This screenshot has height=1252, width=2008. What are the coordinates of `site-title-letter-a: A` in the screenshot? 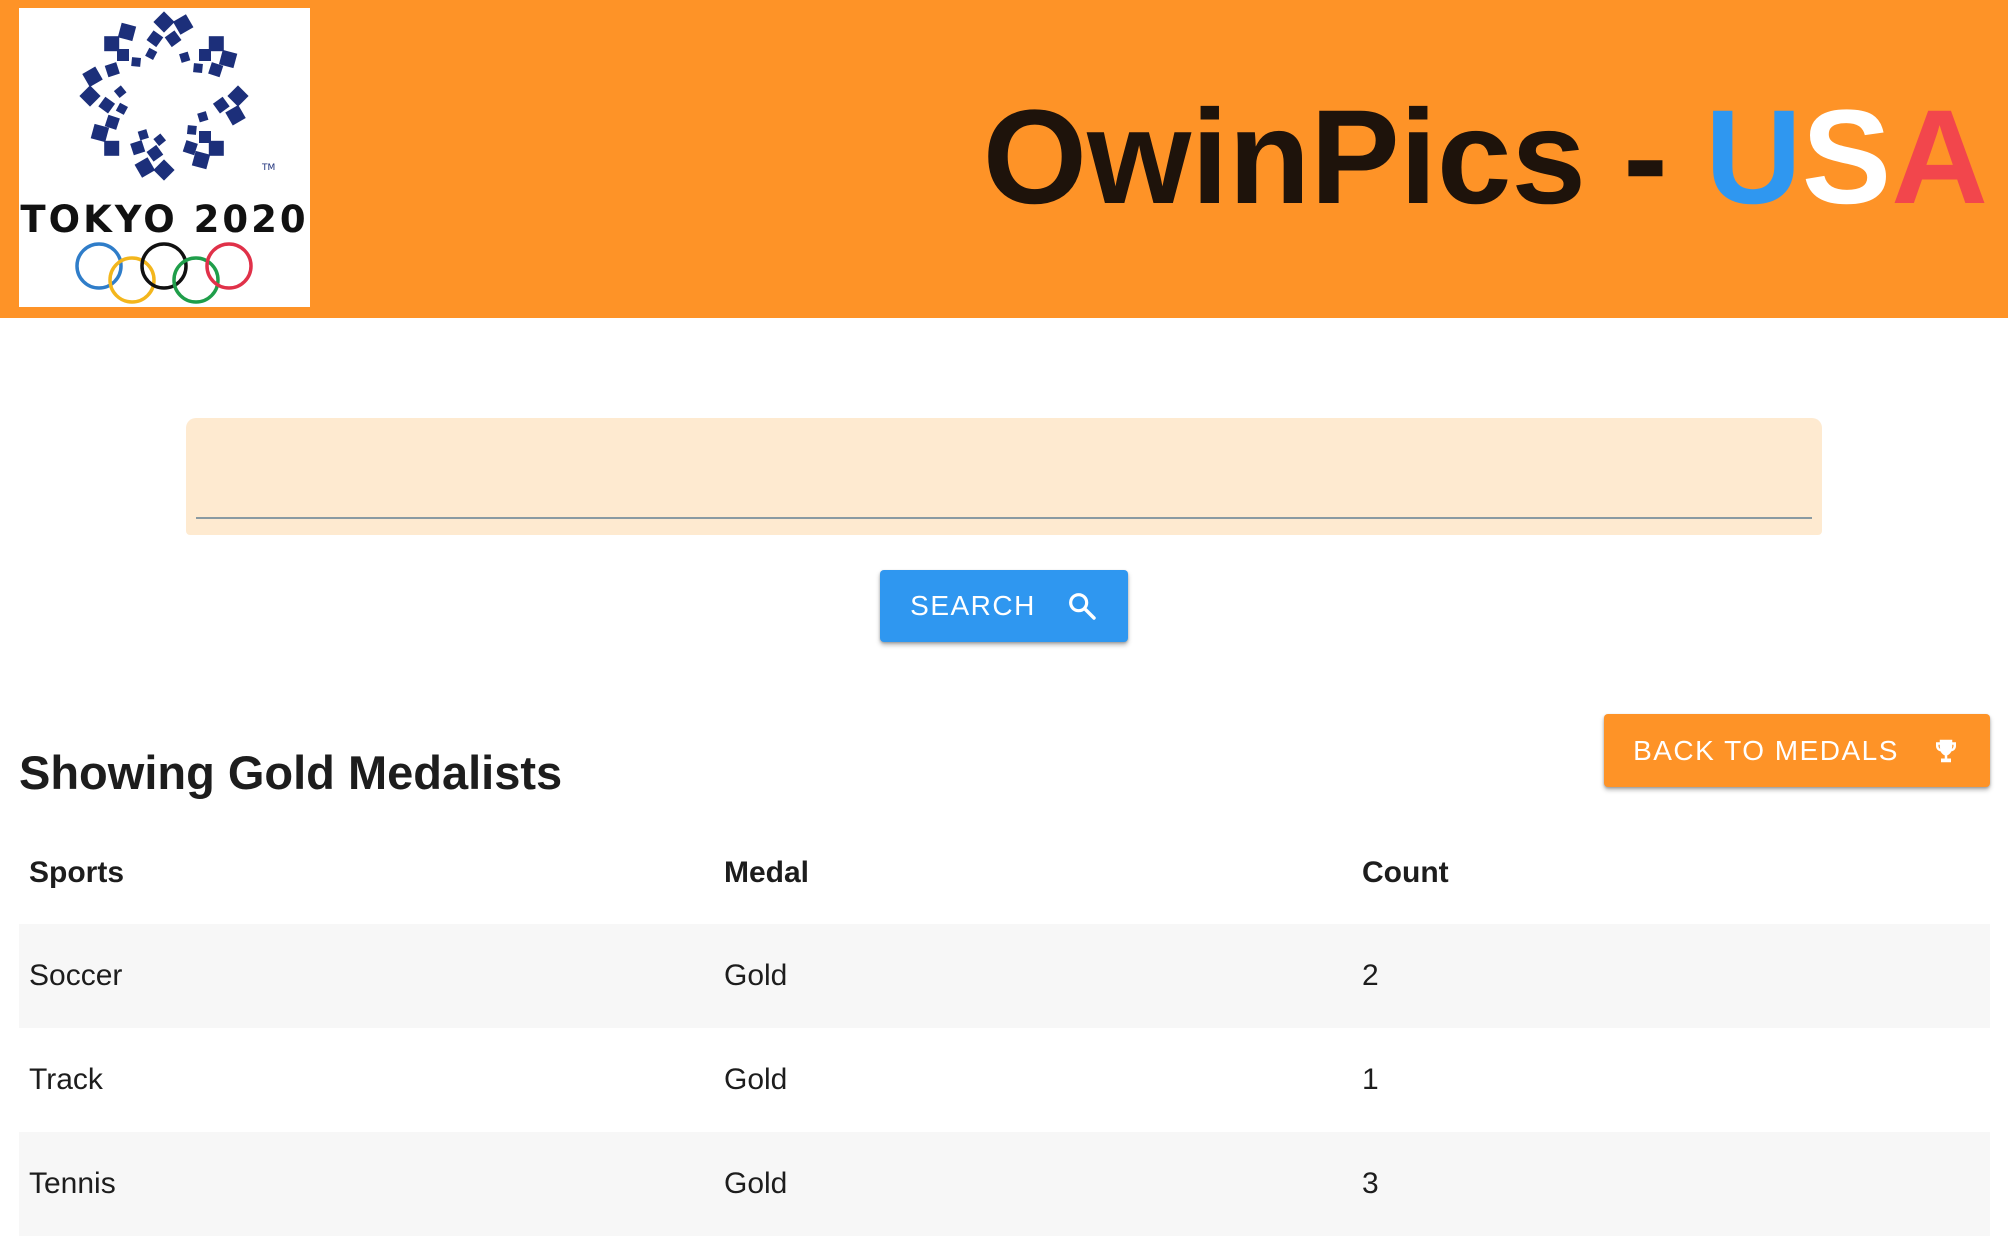 It's located at (1939, 157).